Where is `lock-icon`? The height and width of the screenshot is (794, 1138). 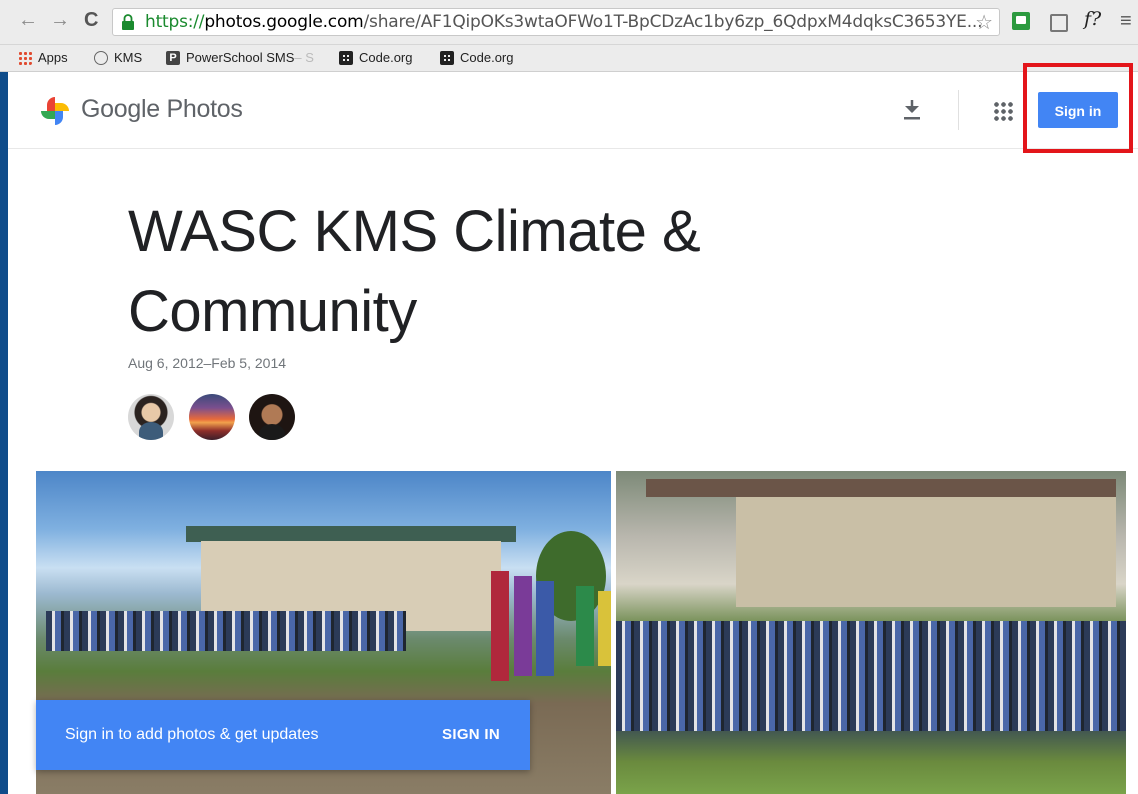
lock-icon is located at coordinates (128, 22).